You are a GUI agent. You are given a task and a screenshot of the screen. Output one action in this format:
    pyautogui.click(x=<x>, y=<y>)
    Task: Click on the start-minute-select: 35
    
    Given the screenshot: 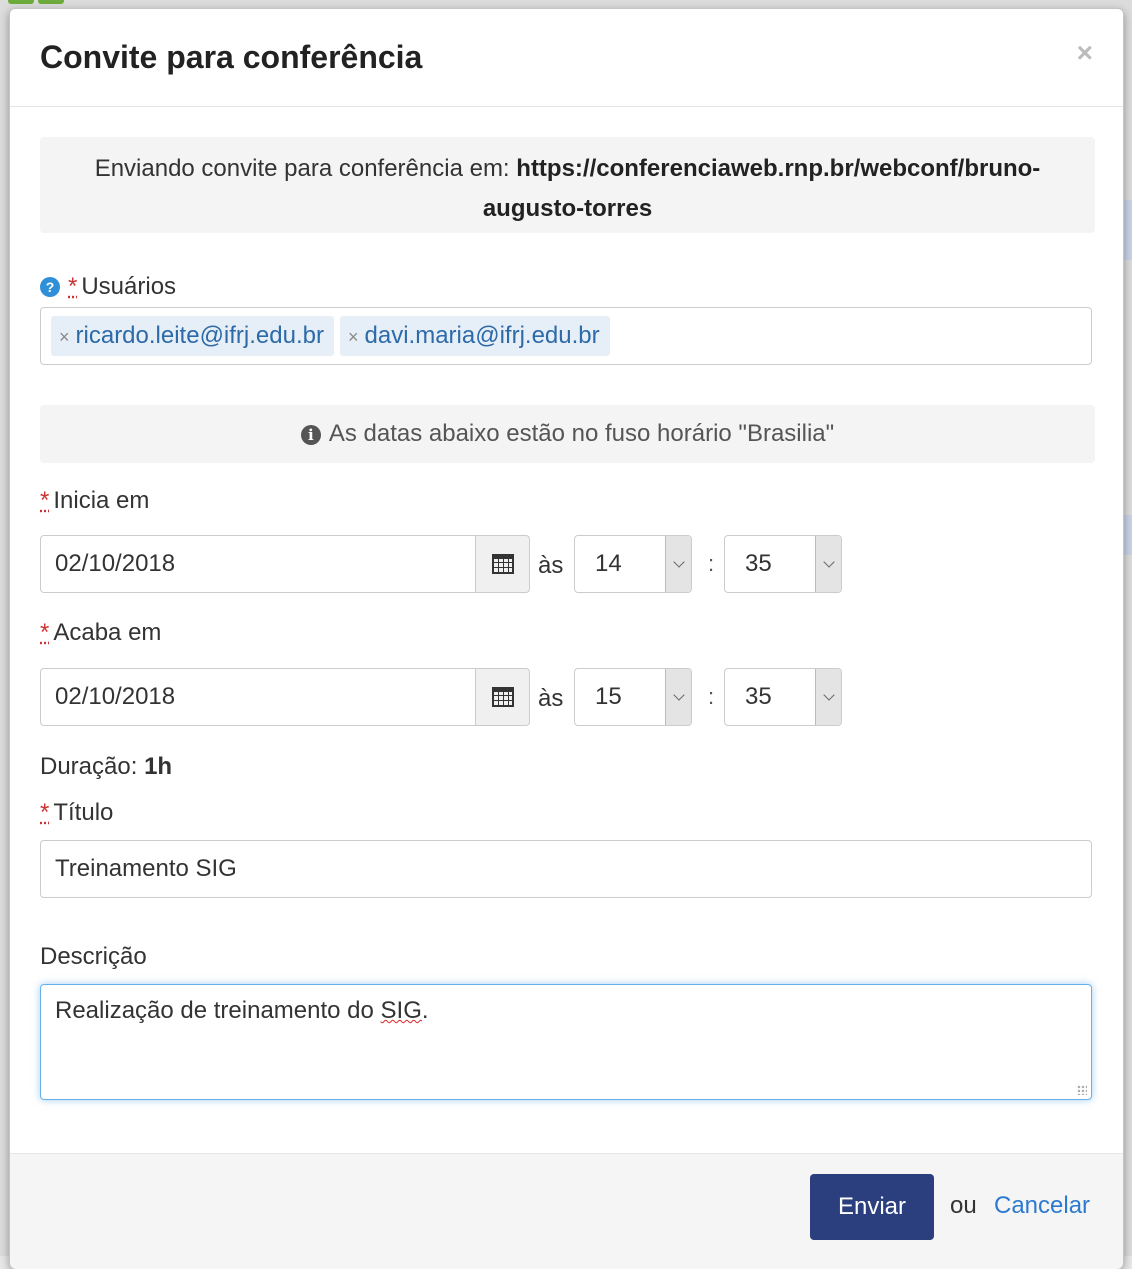 What is the action you would take?
    pyautogui.click(x=783, y=564)
    